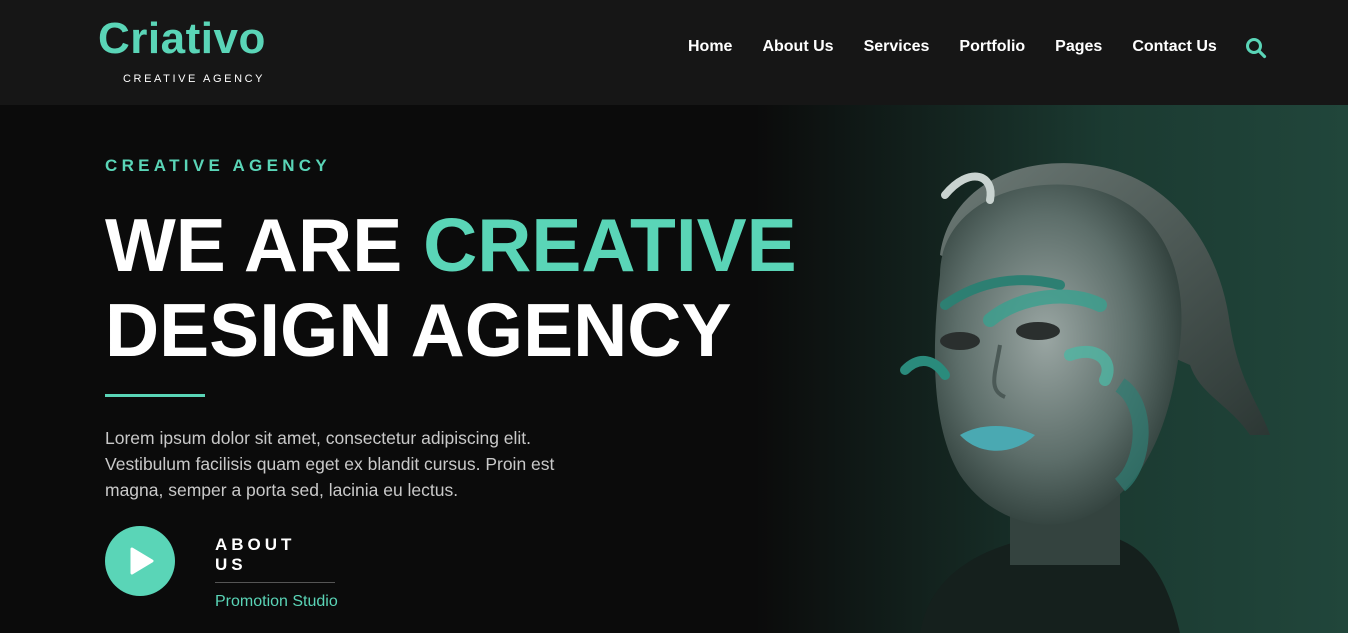 The image size is (1348, 633). Describe the element at coordinates (992, 47) in the screenshot. I see `nav-item-portfolio: Portfolio` at that location.